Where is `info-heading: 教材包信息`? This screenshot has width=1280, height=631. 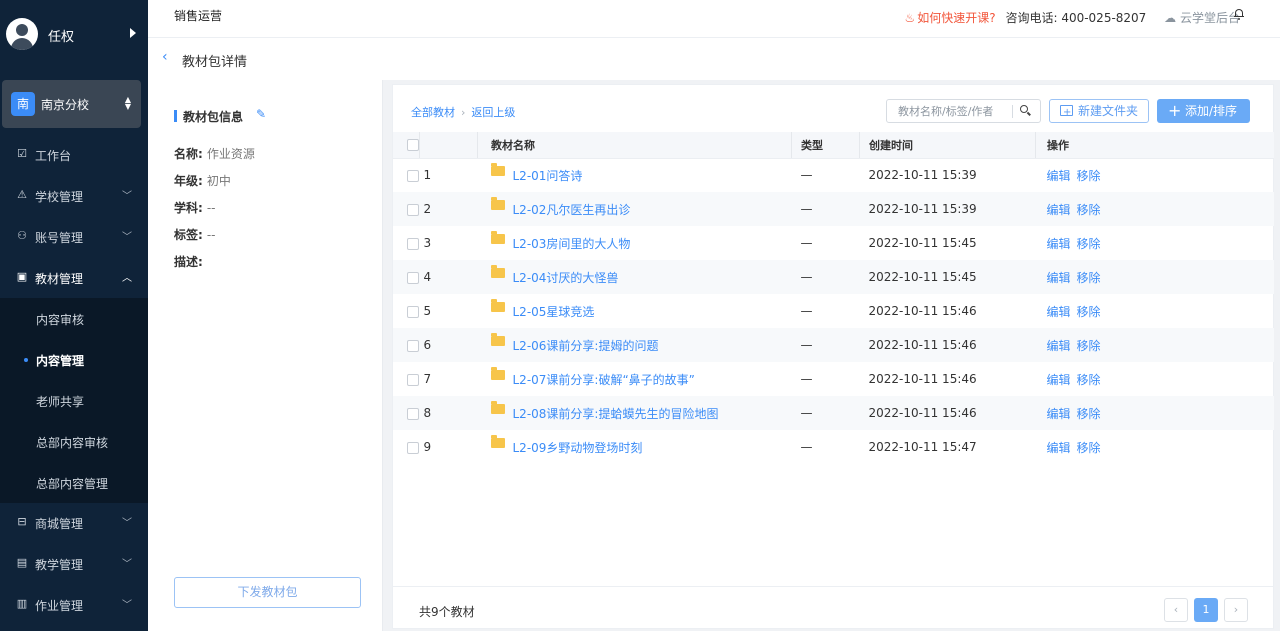 info-heading: 教材包信息 is located at coordinates (208, 116).